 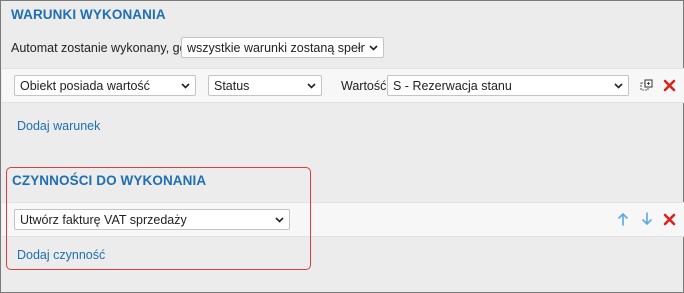 What do you see at coordinates (102, 48) in the screenshot?
I see `automat-label: Automat zostanie wykonany, gdy` at bounding box center [102, 48].